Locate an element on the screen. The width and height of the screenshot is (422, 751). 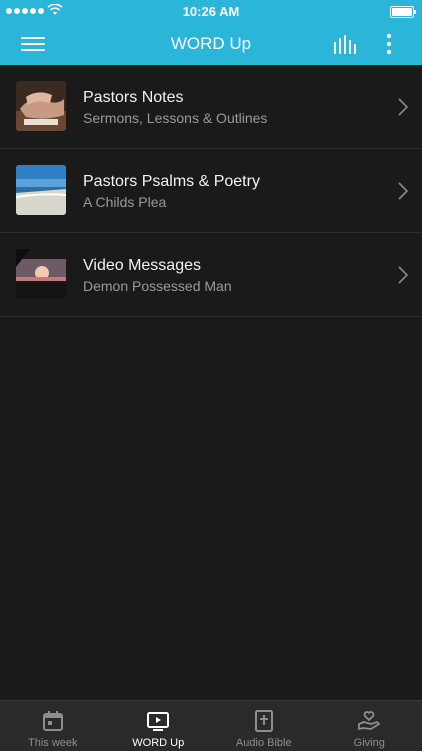
giving-icon is located at coordinates (369, 721).